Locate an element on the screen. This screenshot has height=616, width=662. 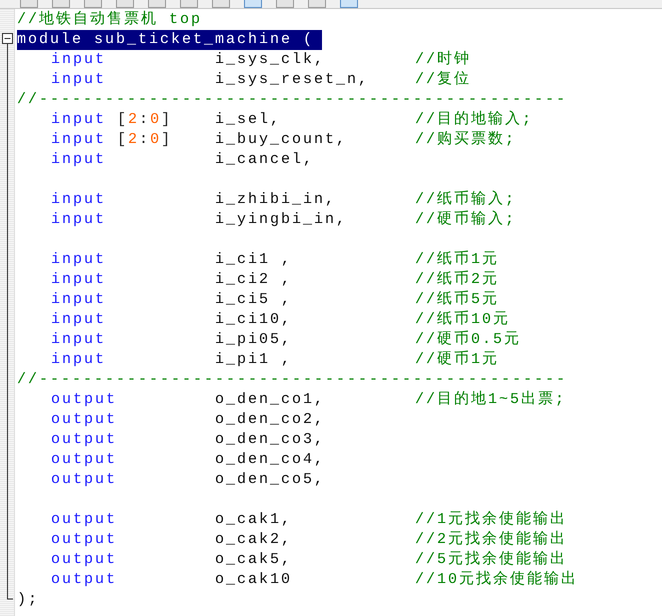
code-comment: //复位 is located at coordinates (443, 80).